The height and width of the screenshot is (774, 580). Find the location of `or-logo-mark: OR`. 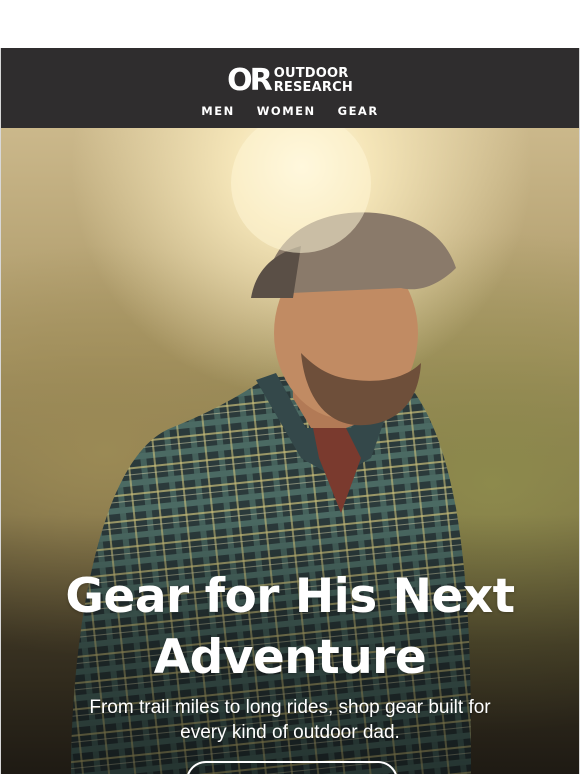

or-logo-mark: OR is located at coordinates (250, 80).